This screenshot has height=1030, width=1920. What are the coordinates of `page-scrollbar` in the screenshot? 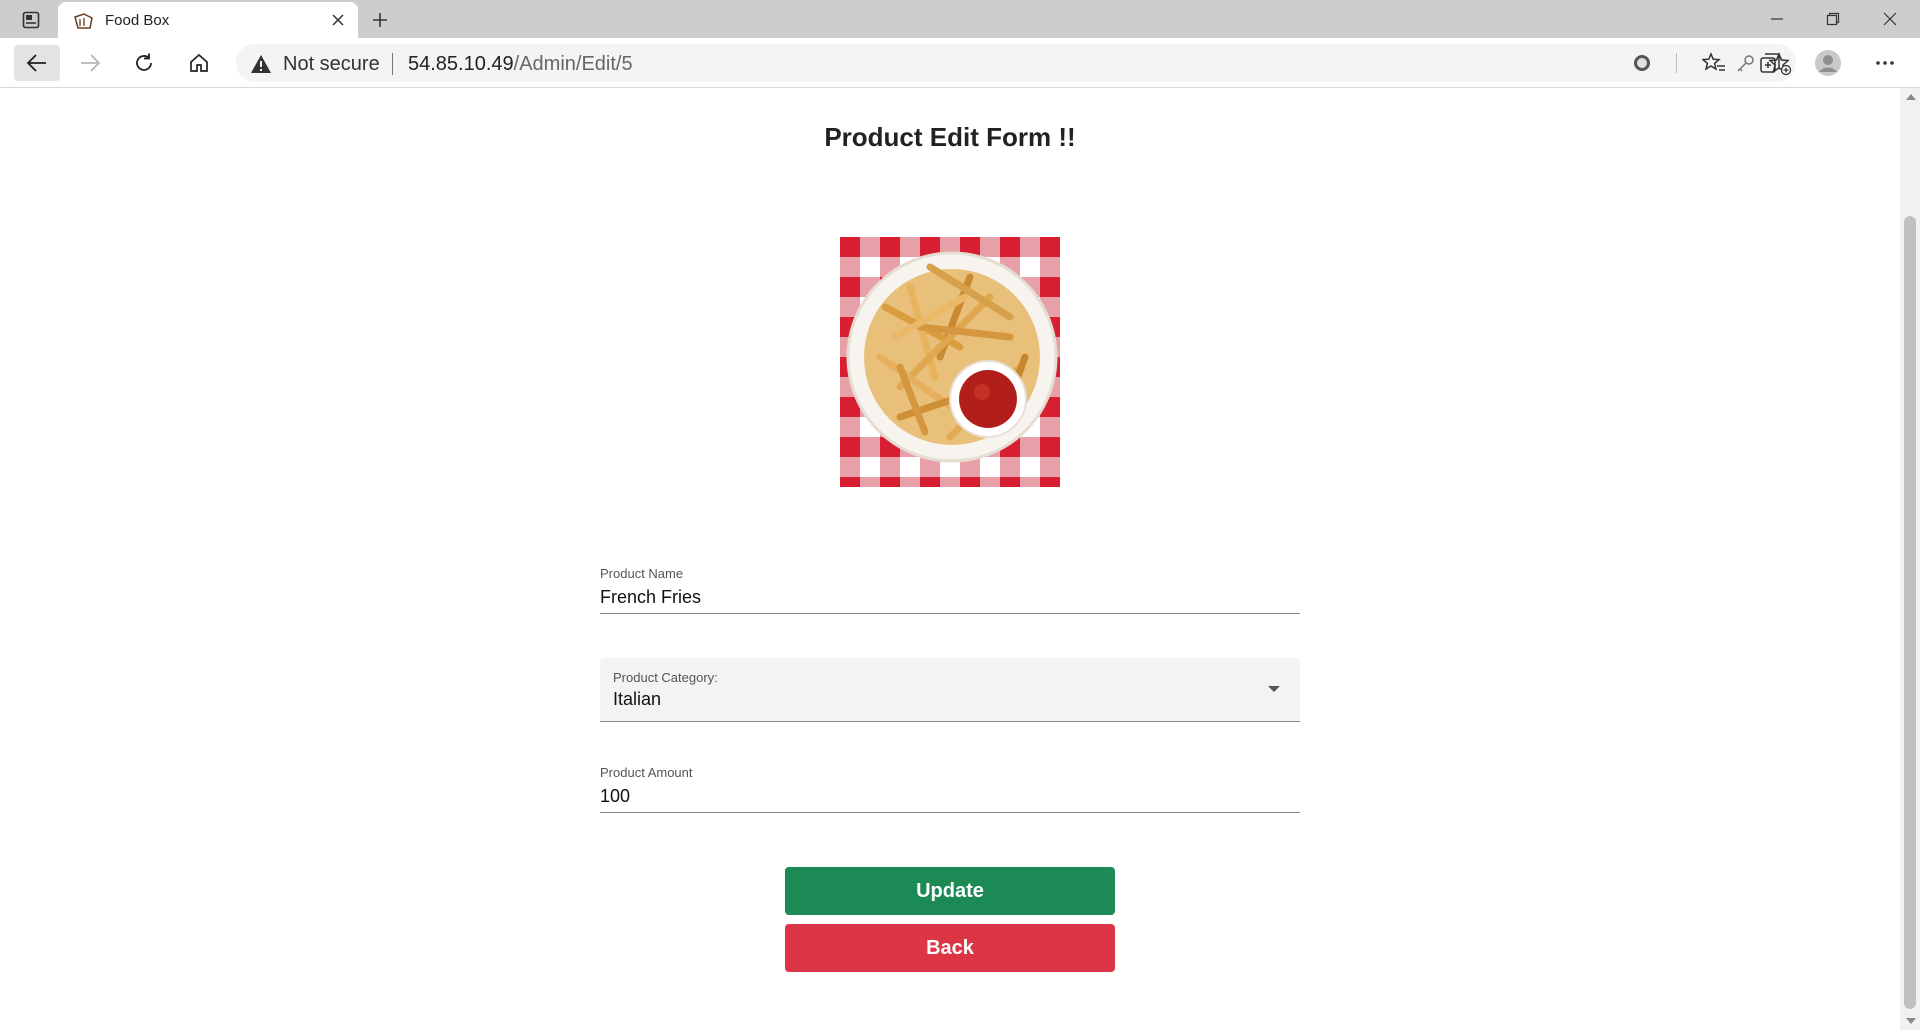 It's located at (1910, 559).